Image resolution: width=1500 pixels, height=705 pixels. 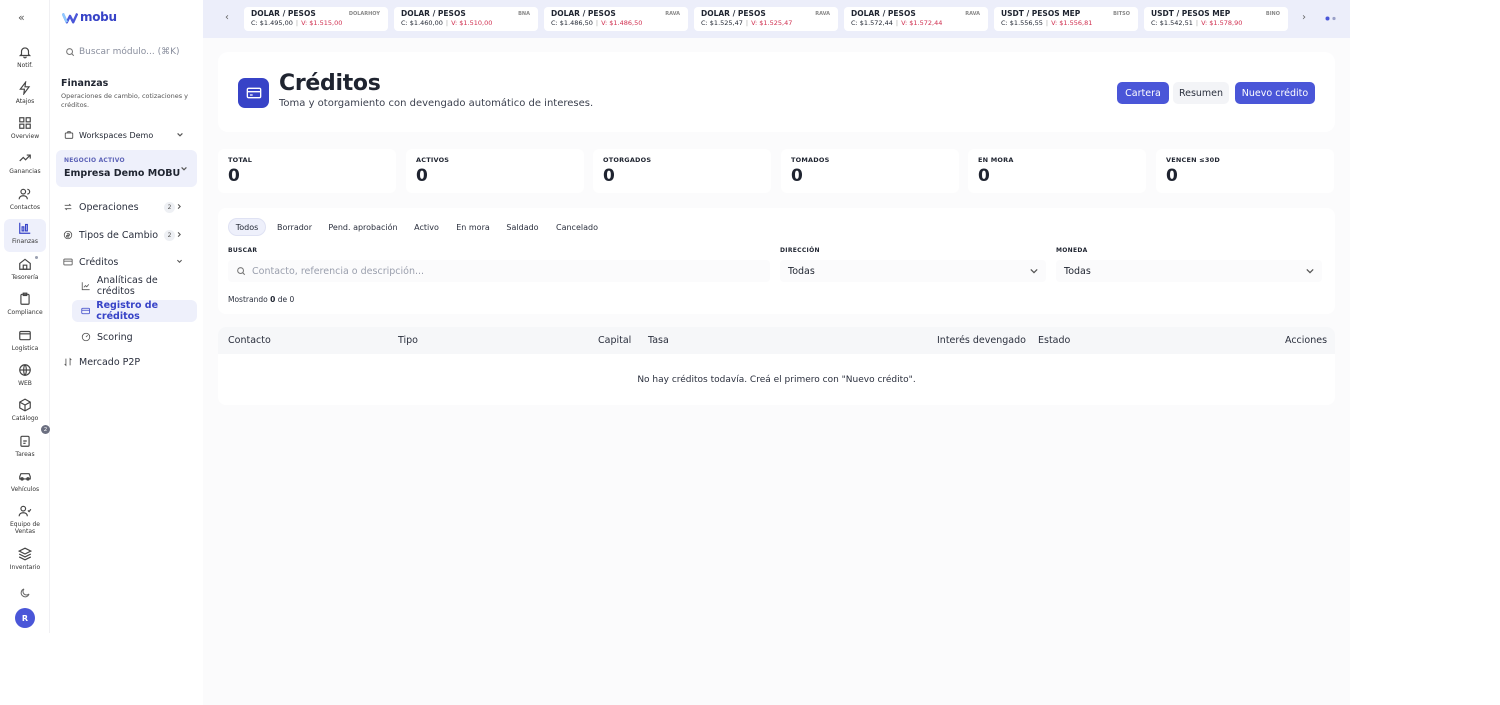 What do you see at coordinates (25, 95) in the screenshot?
I see `rail-item-atajos: Atajos` at bounding box center [25, 95].